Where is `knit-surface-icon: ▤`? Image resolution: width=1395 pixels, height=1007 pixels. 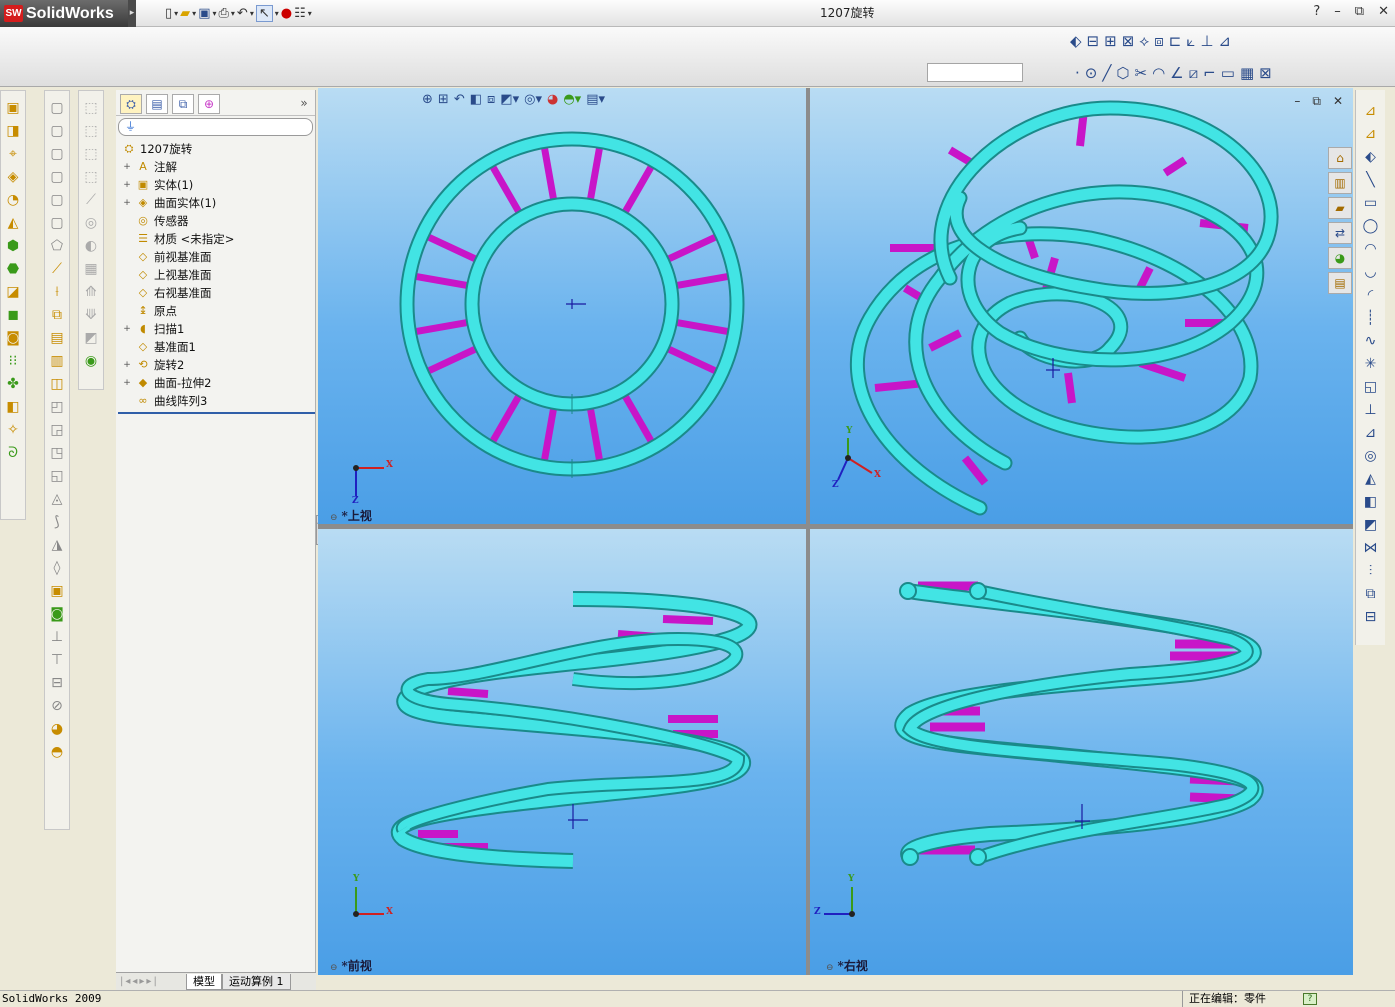 knit-surface-icon: ▤ is located at coordinates (56, 338).